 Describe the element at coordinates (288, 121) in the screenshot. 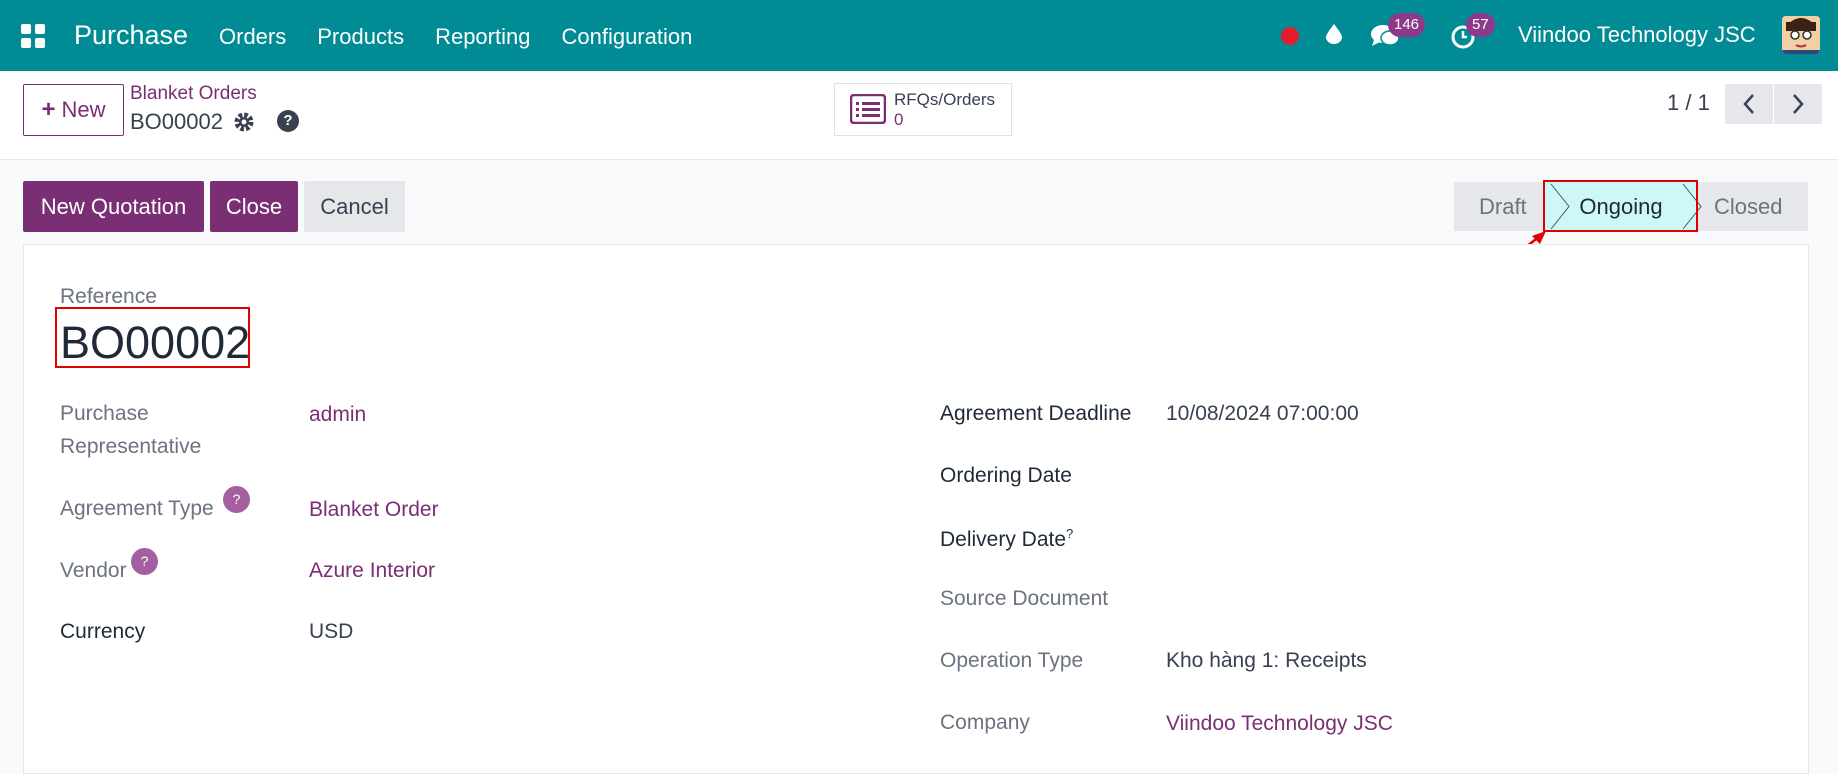

I see `help-icon: ?` at that location.